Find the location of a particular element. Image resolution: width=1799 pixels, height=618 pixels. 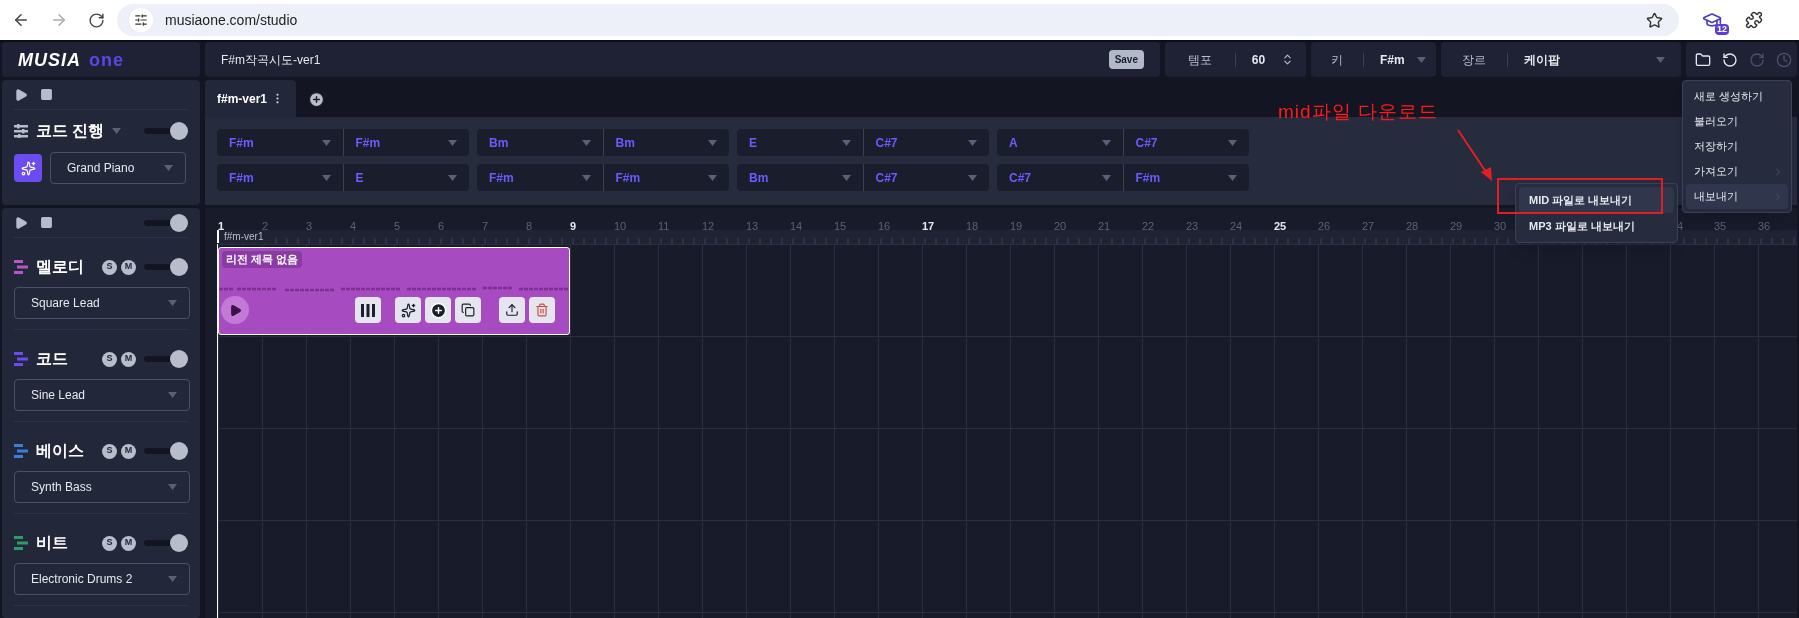

menu-item: MID 파일로 내보내기 is located at coordinates (1596, 200).